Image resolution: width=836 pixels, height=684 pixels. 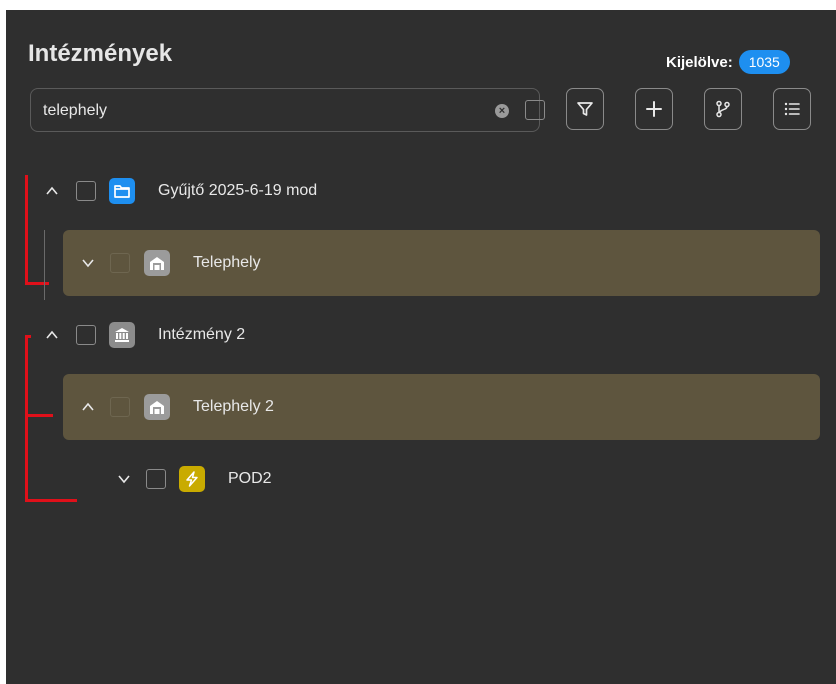 What do you see at coordinates (192, 479) in the screenshot?
I see `lightning-icon` at bounding box center [192, 479].